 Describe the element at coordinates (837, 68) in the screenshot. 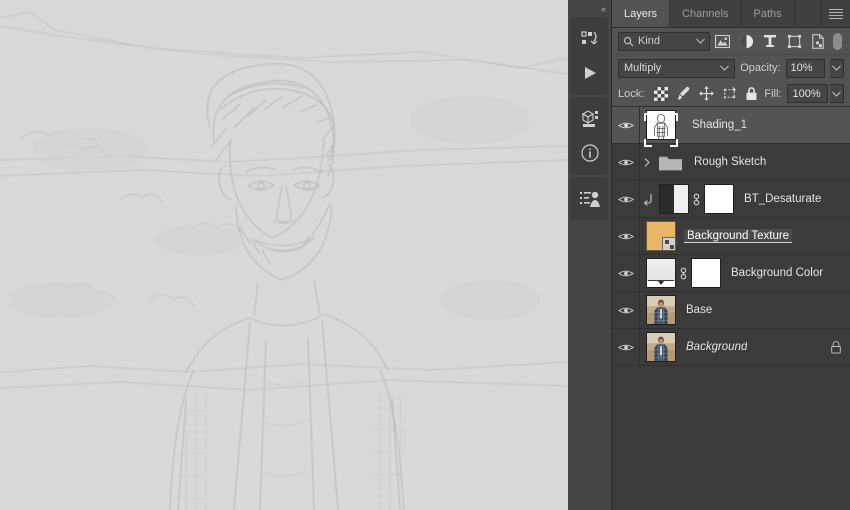

I see `opacity-stepper` at that location.